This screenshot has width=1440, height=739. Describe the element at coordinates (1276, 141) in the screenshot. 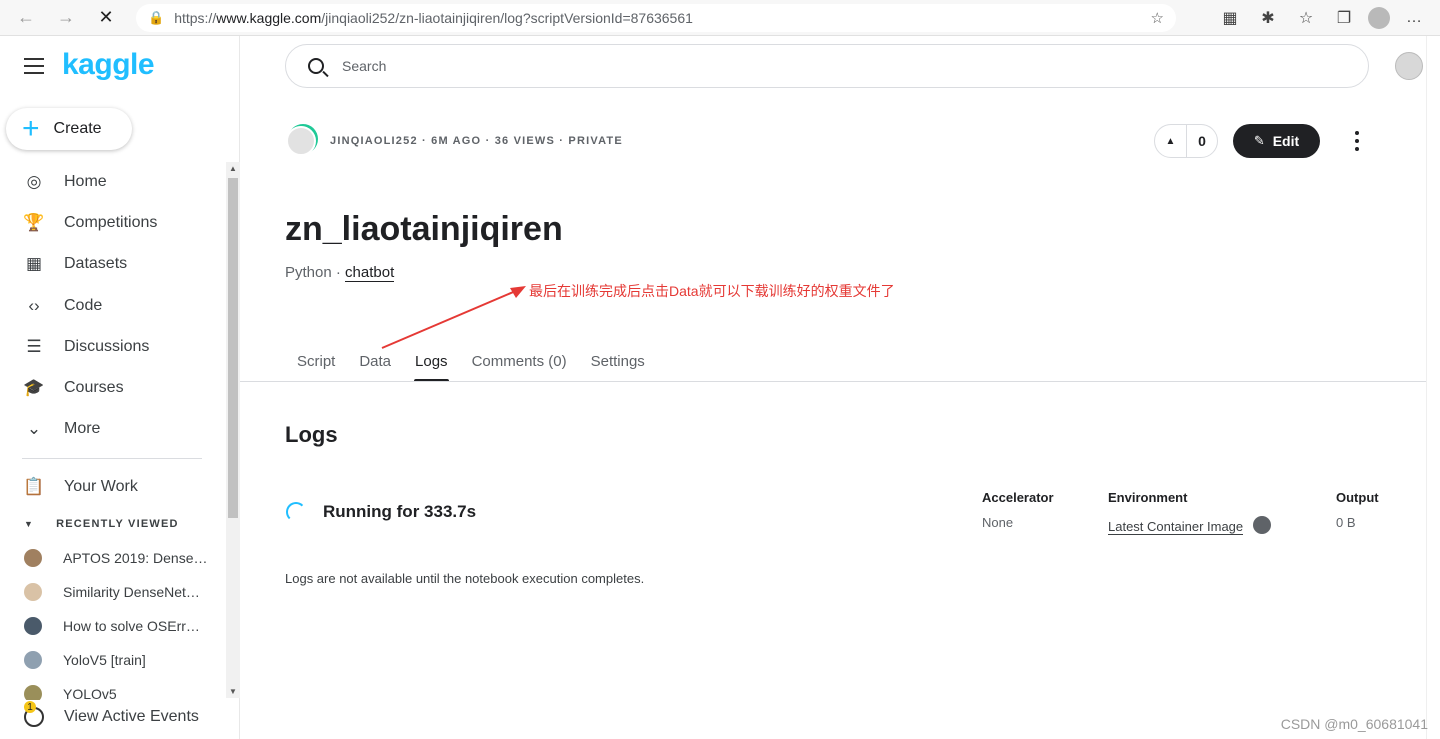

I see `edit-button: ✎ Edit` at that location.